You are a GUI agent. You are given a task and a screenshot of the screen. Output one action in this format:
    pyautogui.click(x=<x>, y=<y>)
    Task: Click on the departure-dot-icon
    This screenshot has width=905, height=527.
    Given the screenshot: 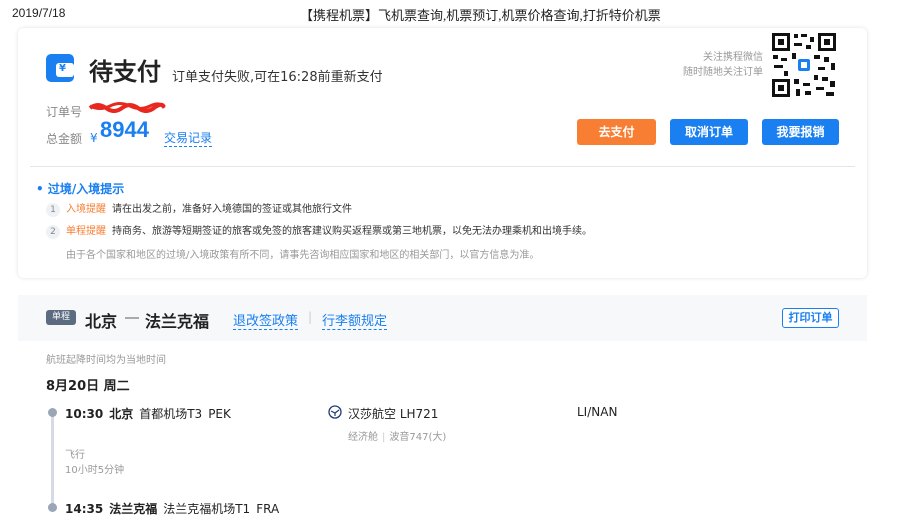 What is the action you would take?
    pyautogui.click(x=52, y=412)
    